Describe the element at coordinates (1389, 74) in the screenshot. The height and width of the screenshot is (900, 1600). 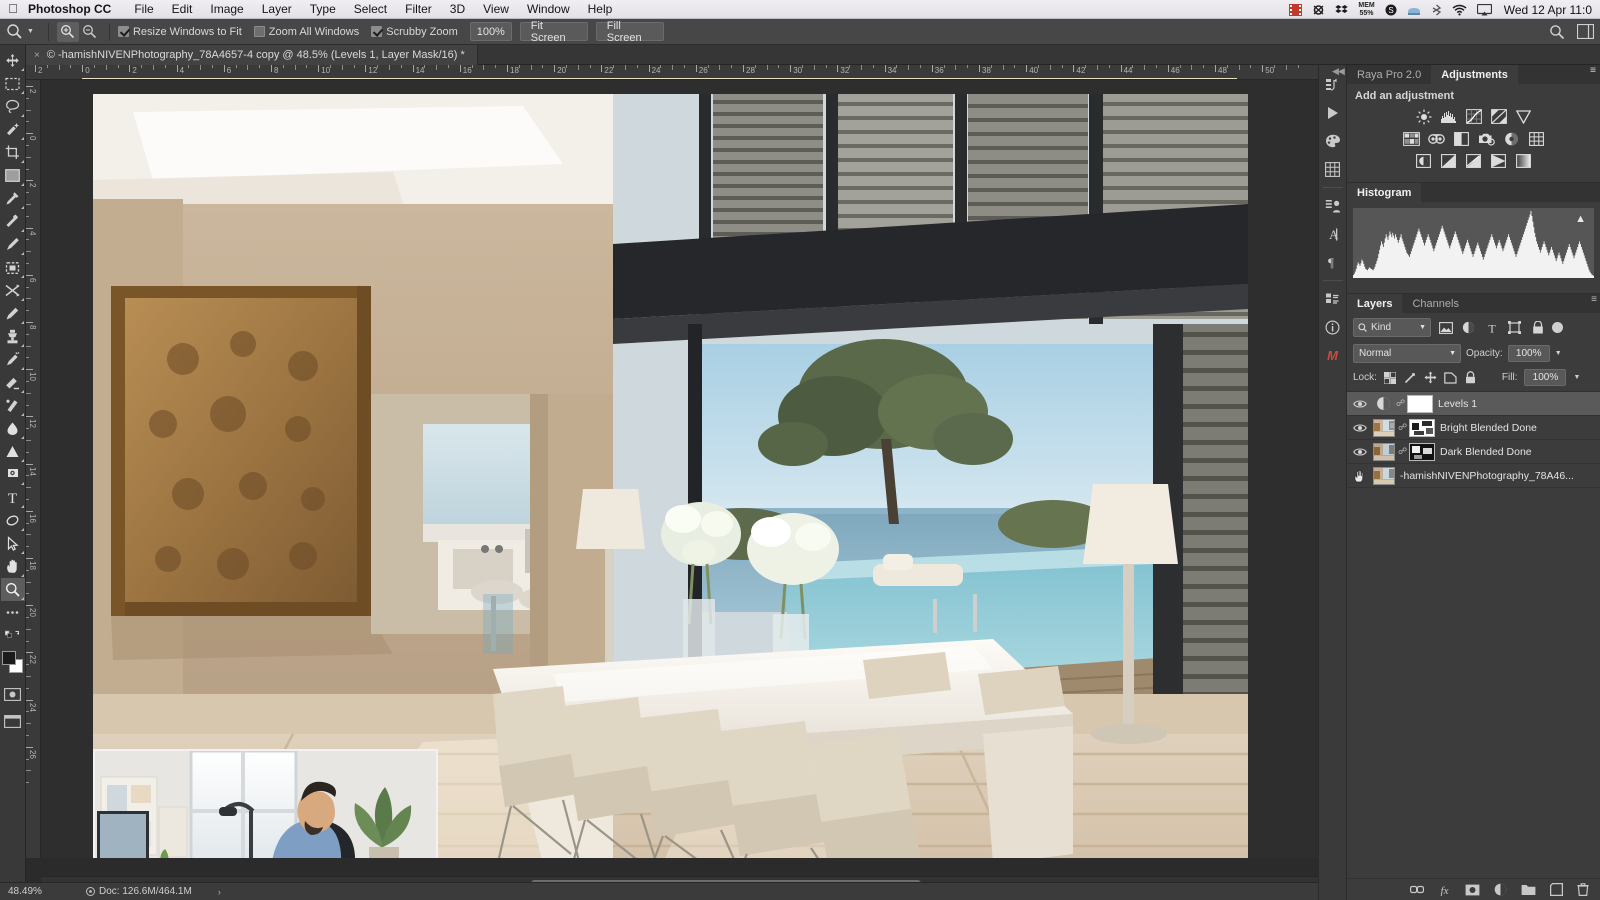
I see `tab-raya-pro: Raya Pro 2.0` at that location.